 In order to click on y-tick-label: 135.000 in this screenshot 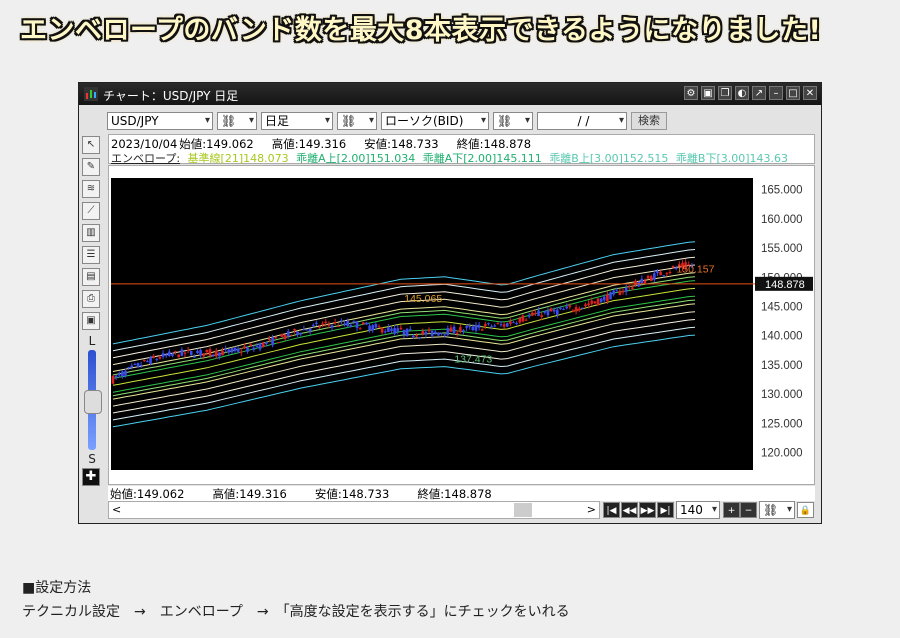, I will do `click(782, 366)`.